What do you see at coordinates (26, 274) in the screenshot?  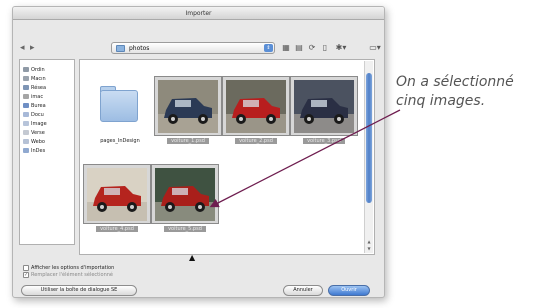 I see `checkmark-icon: ✓` at bounding box center [26, 274].